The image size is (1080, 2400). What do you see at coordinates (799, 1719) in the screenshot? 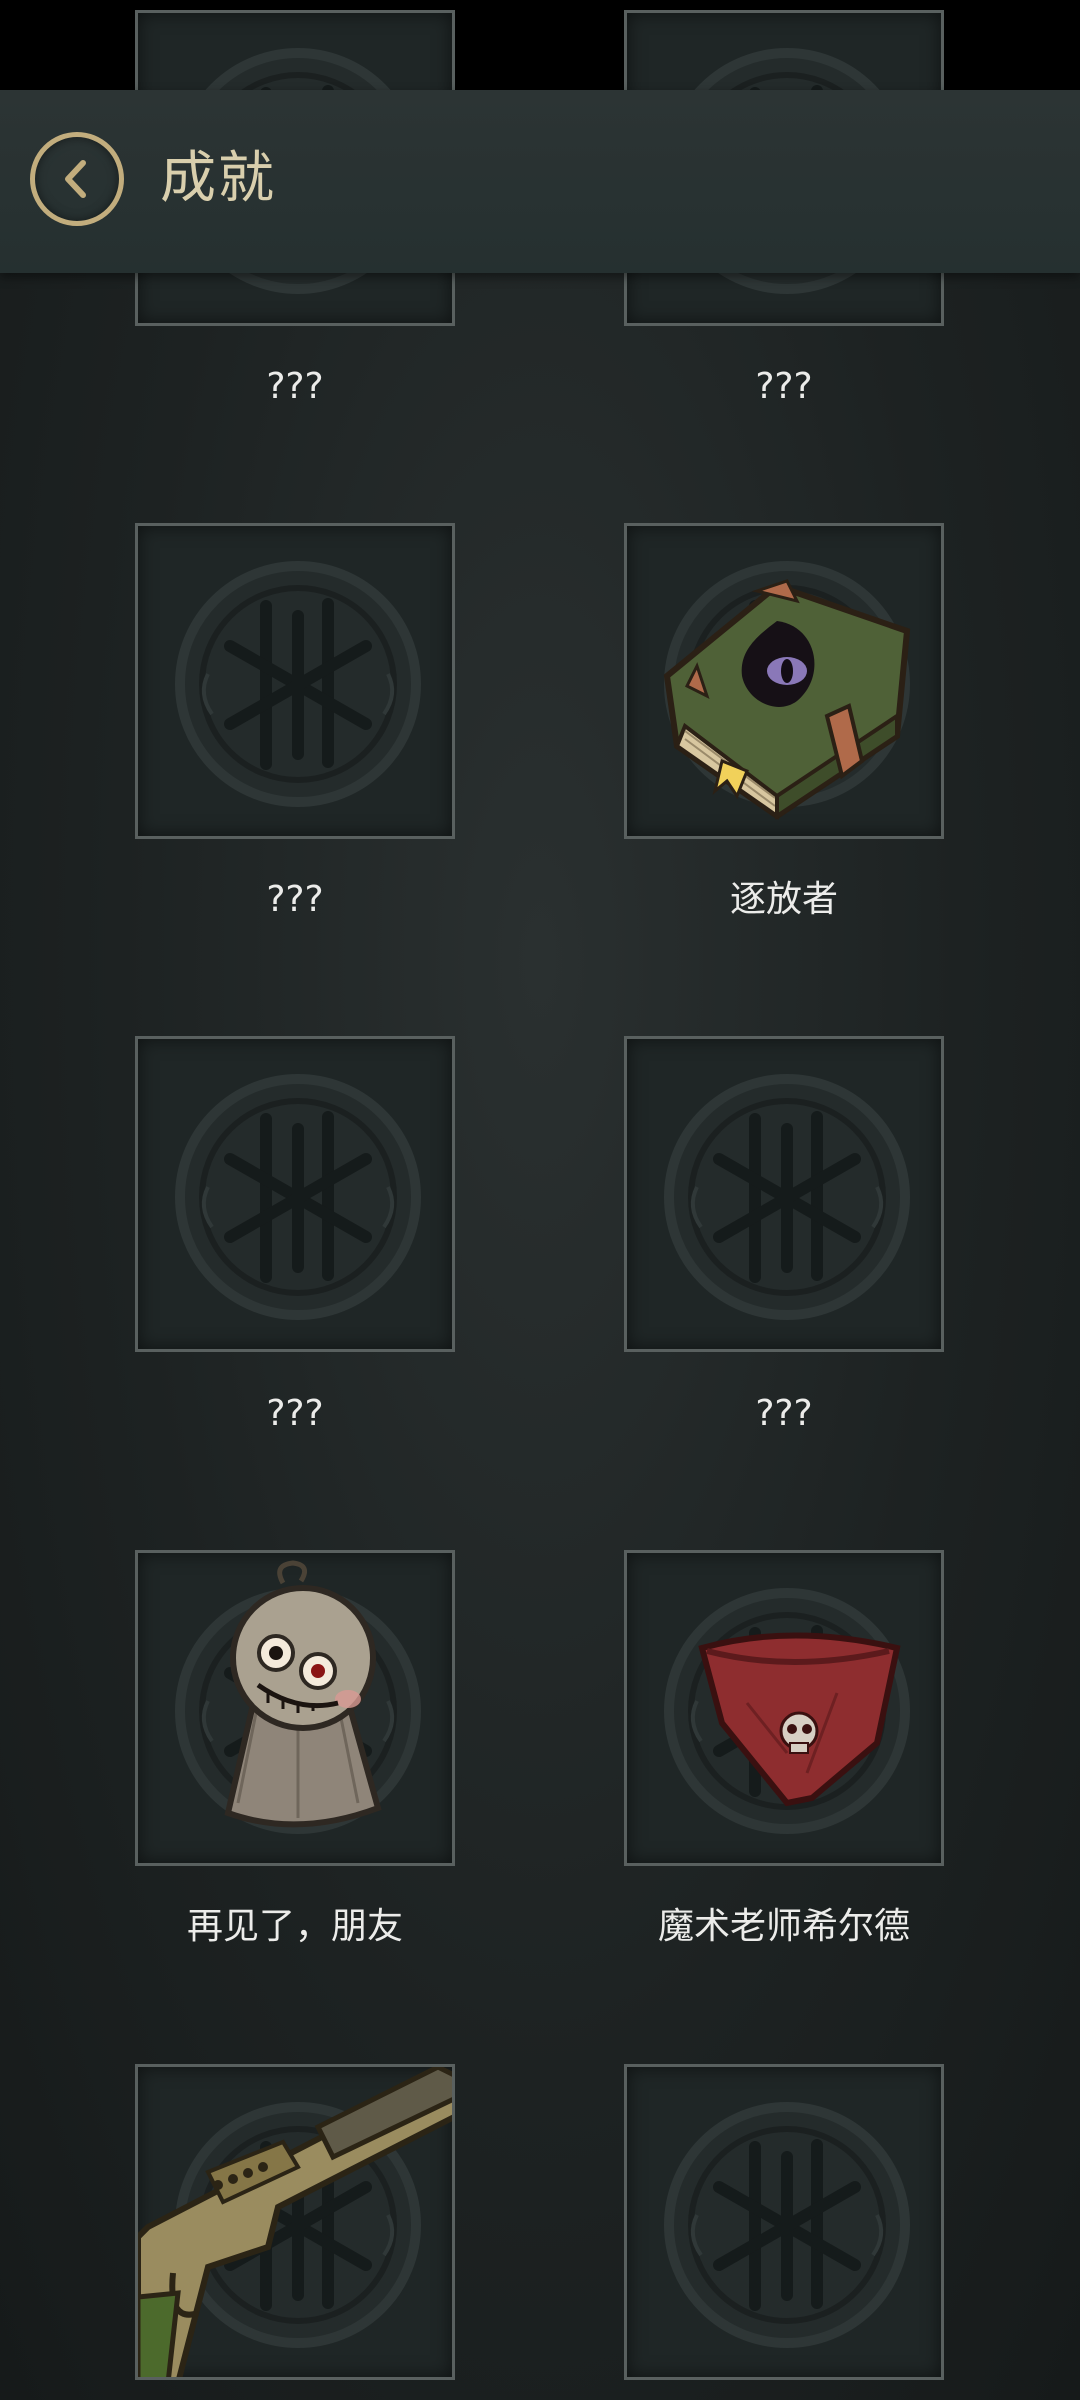
I see `skull-bandana-icon` at bounding box center [799, 1719].